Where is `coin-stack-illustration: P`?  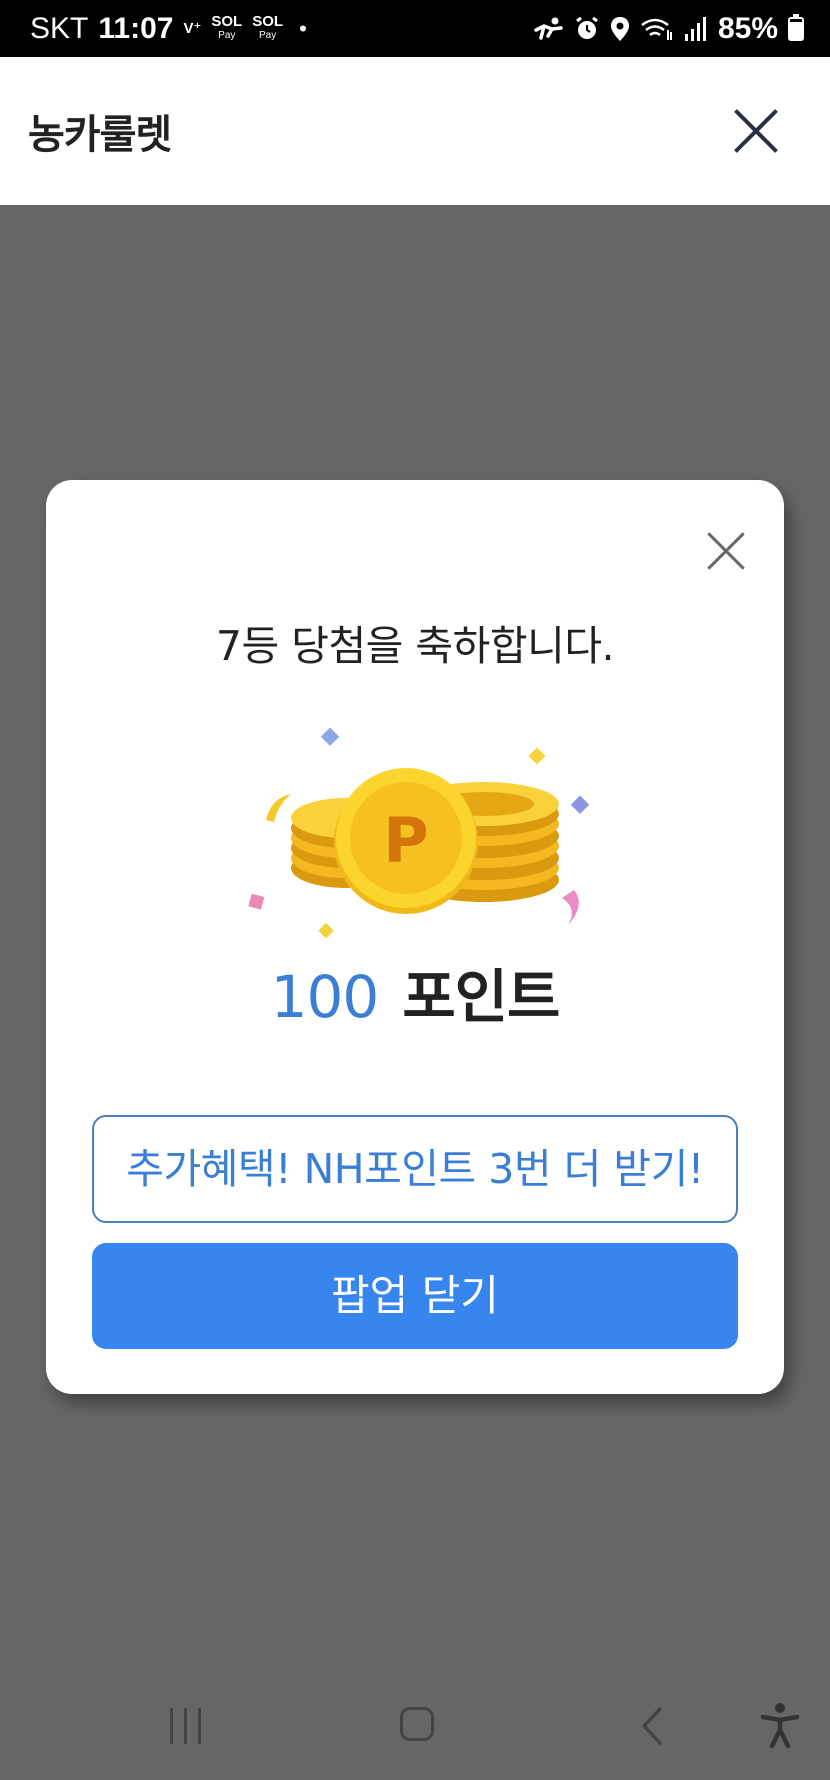
coin-stack-illustration: P is located at coordinates (419, 833).